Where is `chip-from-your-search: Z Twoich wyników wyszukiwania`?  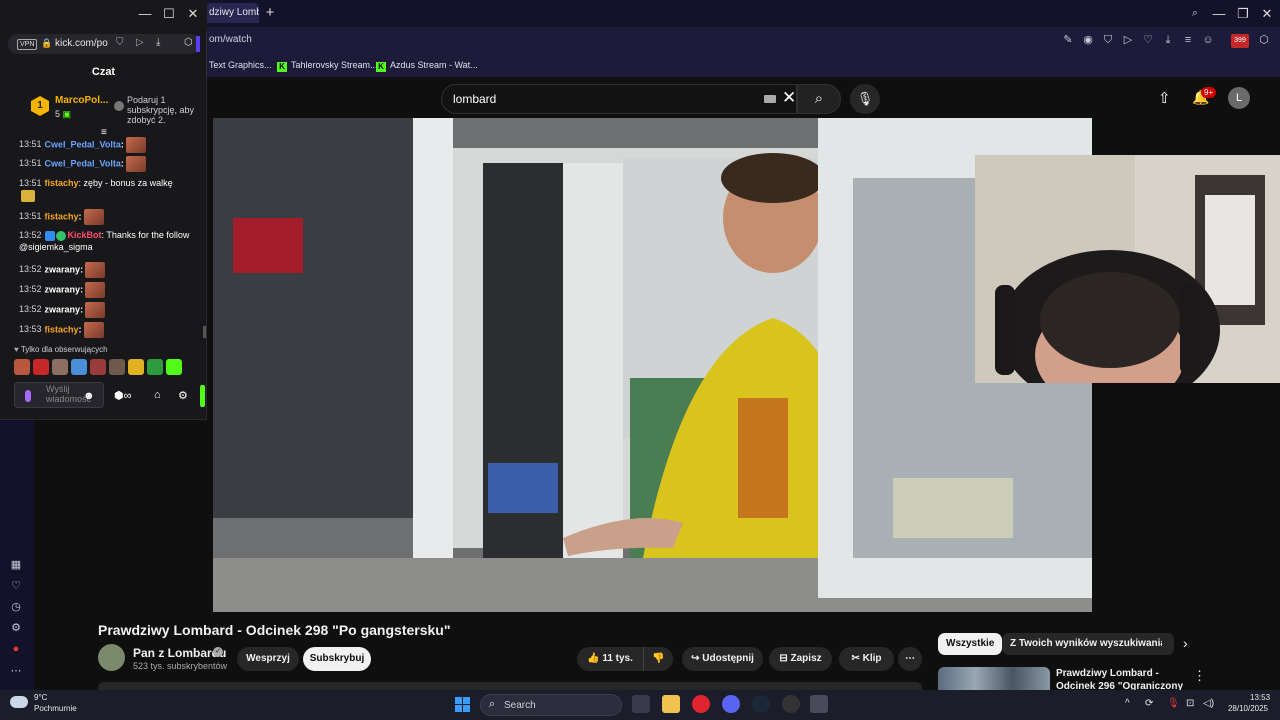 chip-from-your-search: Z Twoich wyników wyszukiwania is located at coordinates (1088, 644).